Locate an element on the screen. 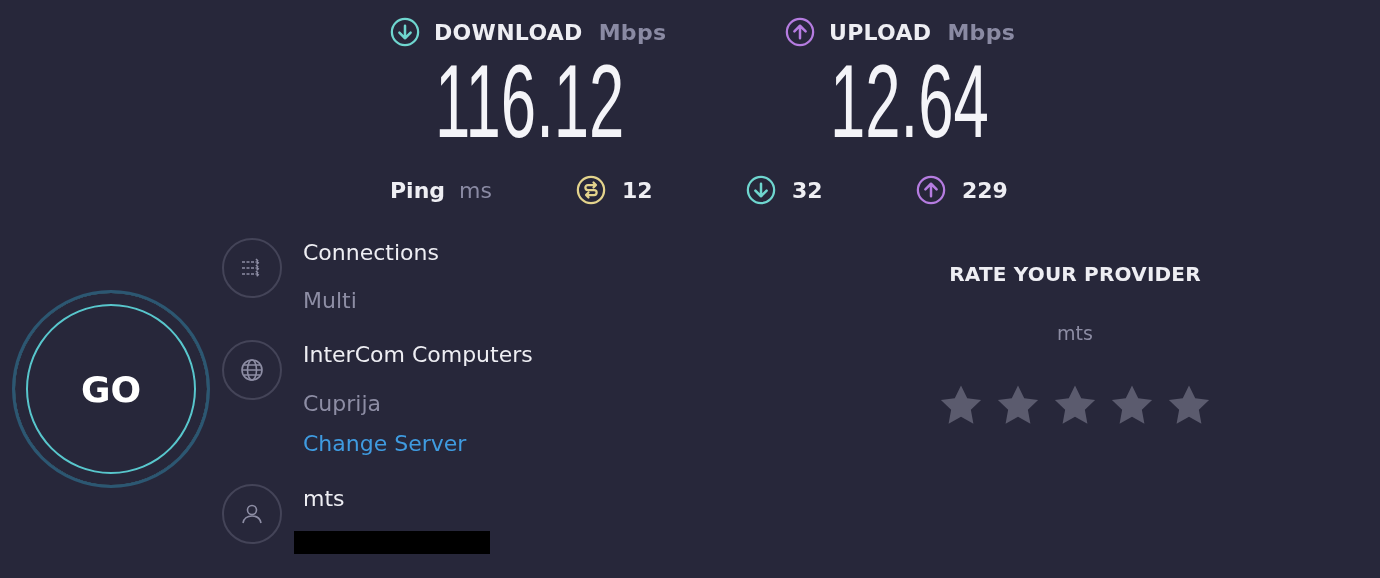  server-name: InterCom Computers is located at coordinates (418, 355).